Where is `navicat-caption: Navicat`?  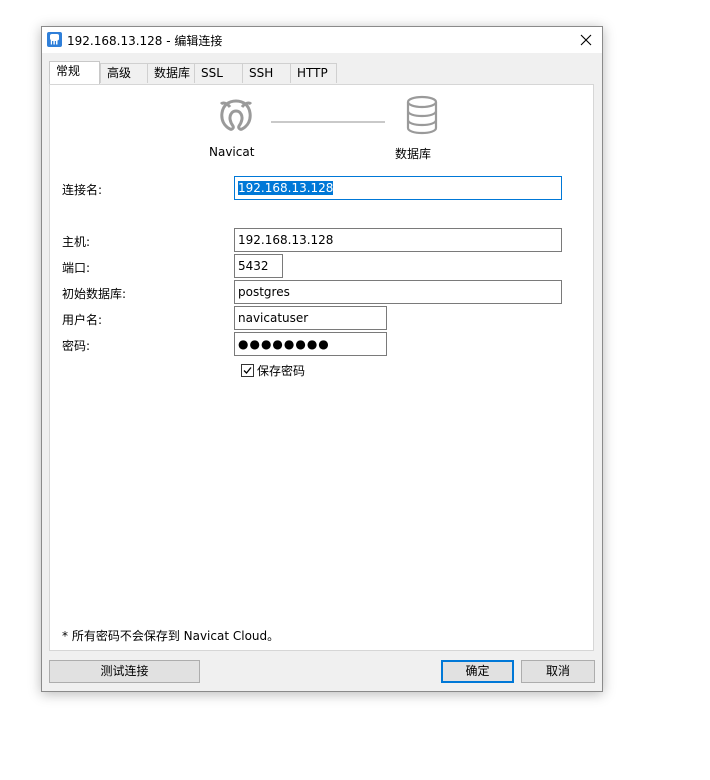 navicat-caption: Navicat is located at coordinates (232, 152).